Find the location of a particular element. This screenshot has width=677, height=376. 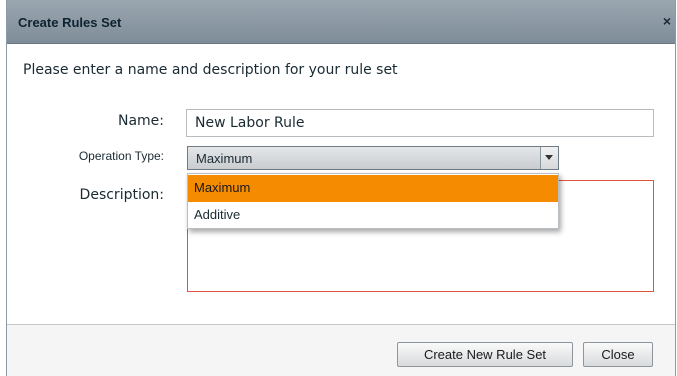

description-label: Description: is located at coordinates (121, 195).